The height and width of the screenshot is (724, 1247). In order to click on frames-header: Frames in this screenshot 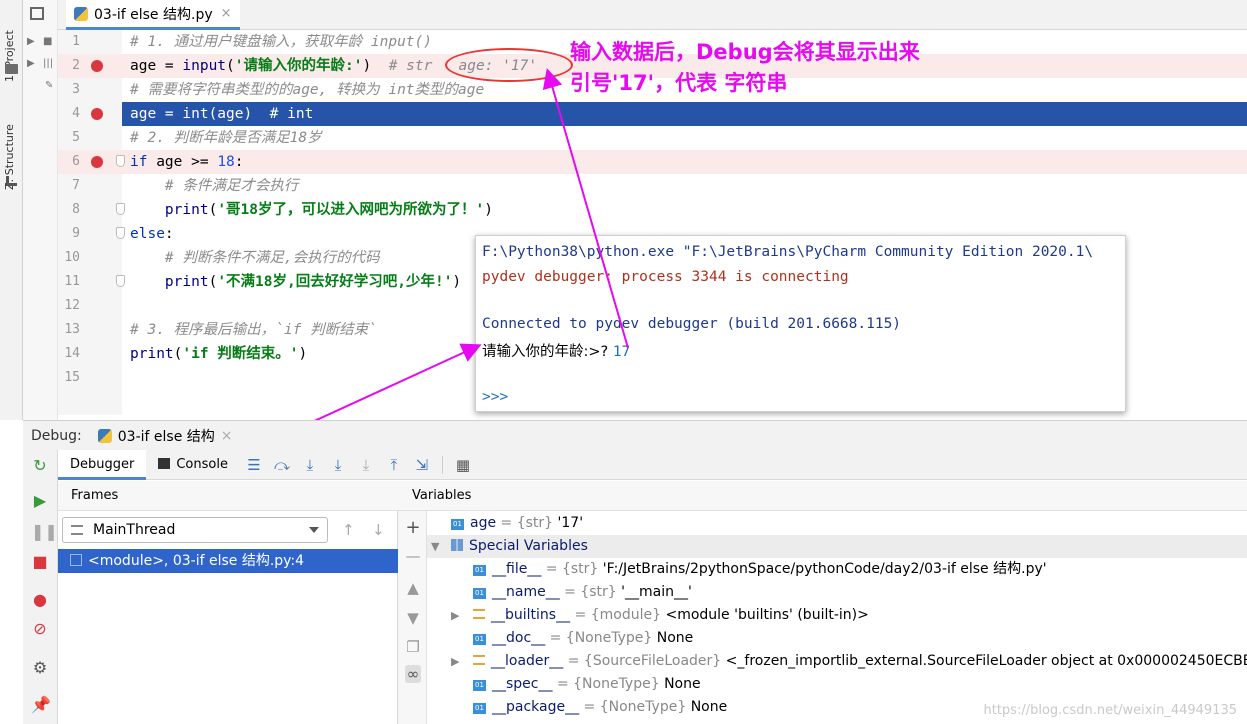, I will do `click(228, 496)`.